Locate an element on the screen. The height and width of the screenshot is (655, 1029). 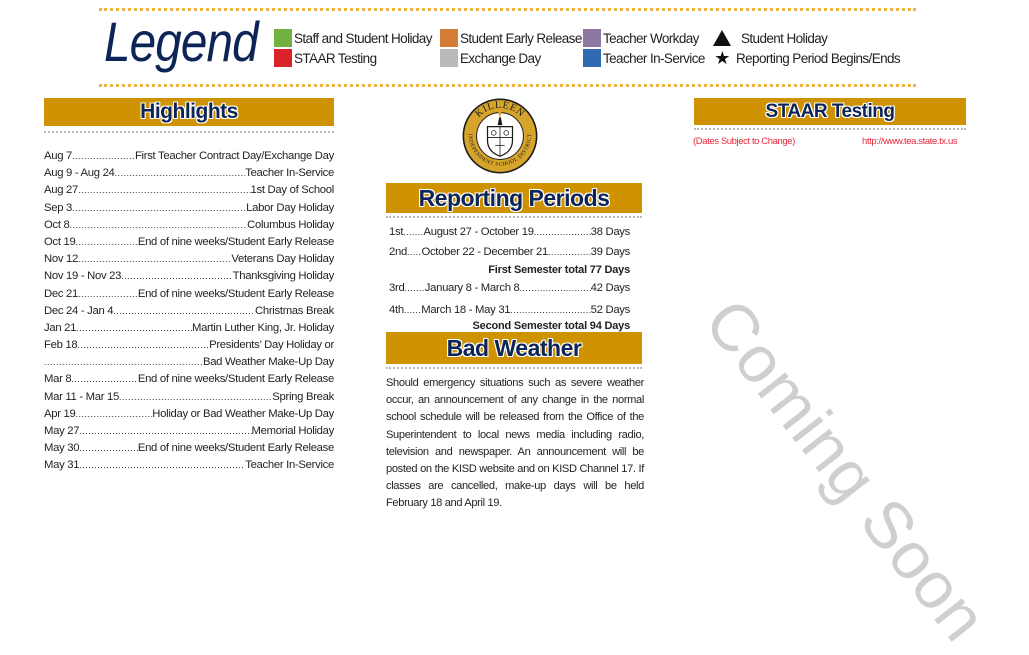
highlight-row: May 27 Memorial Holiday is located at coordinates (189, 433).